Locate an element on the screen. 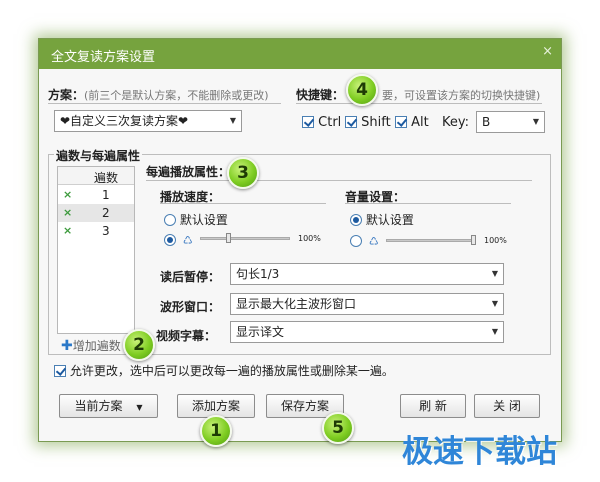 The width and height of the screenshot is (600, 482). speed-slider is located at coordinates (245, 238).